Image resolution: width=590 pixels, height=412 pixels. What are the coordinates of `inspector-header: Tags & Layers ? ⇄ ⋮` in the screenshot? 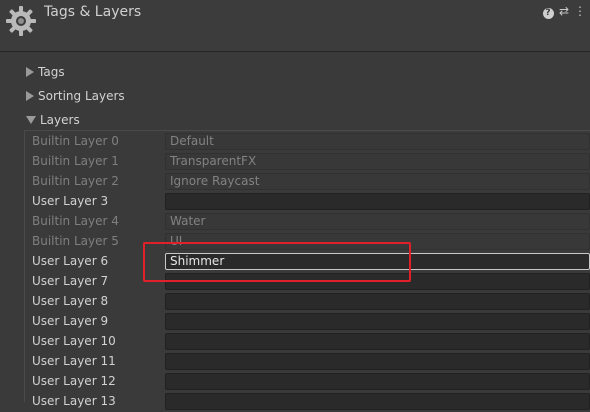 It's located at (295, 26).